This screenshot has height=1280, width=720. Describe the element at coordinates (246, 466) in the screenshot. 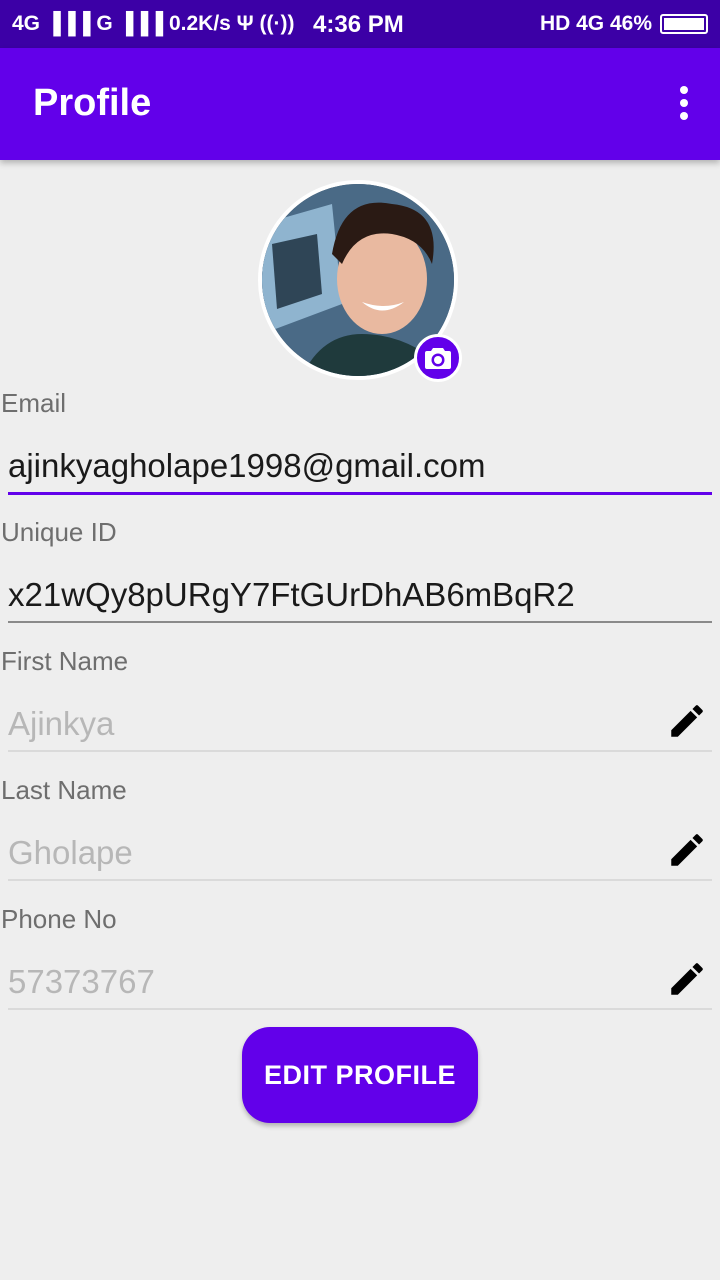

I see `email-field: ajinkyagholape1998@gmail.com` at that location.